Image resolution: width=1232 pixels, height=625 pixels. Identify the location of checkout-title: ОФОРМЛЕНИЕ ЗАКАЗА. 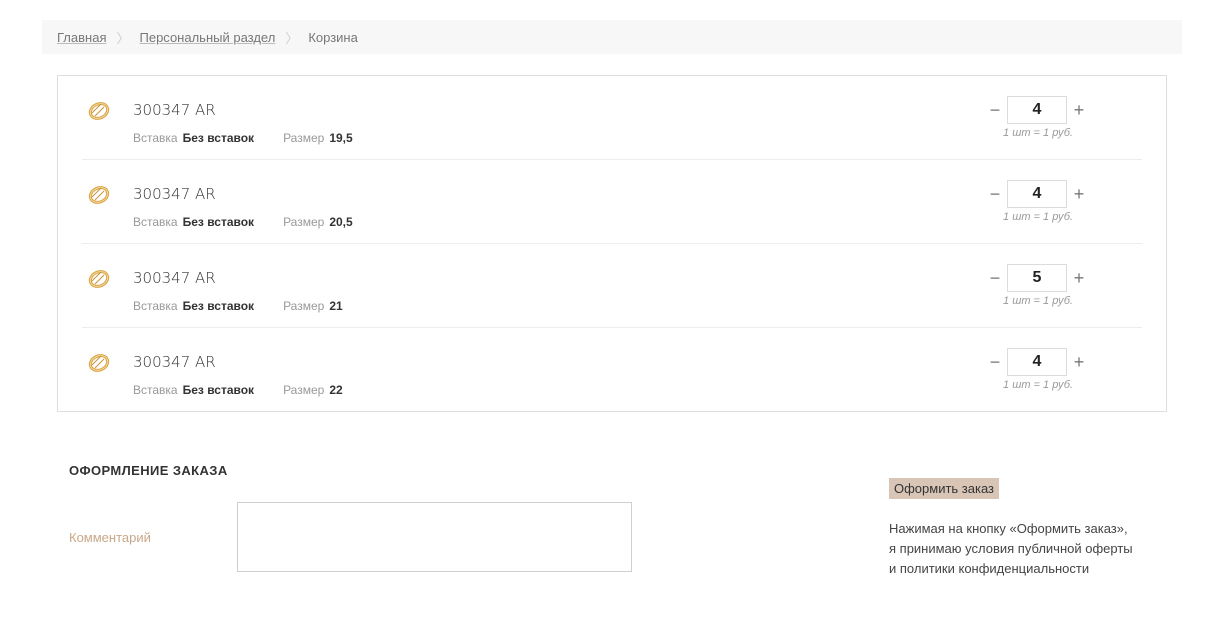
(148, 470).